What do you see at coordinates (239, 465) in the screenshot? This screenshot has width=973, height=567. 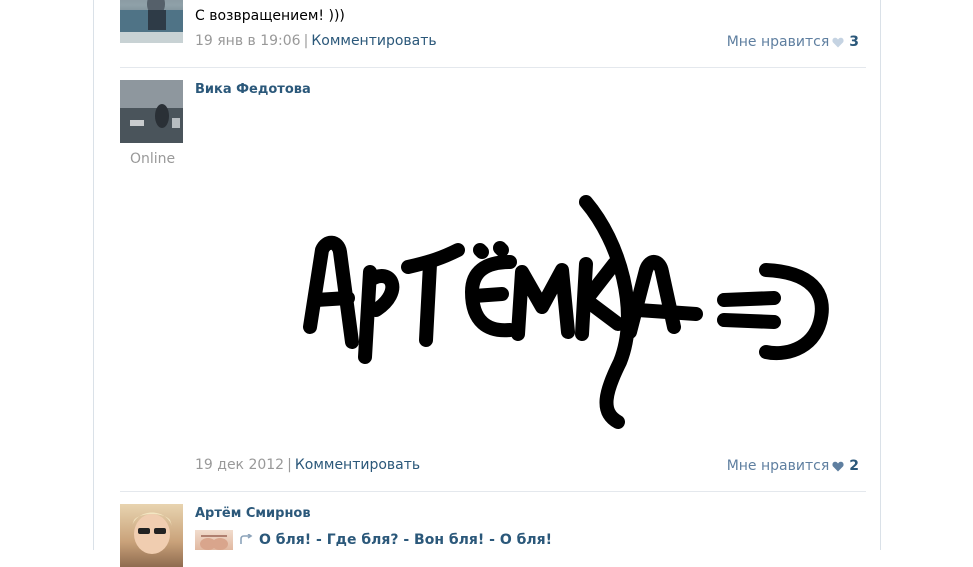 I see `post-date: 19 дек 2012` at bounding box center [239, 465].